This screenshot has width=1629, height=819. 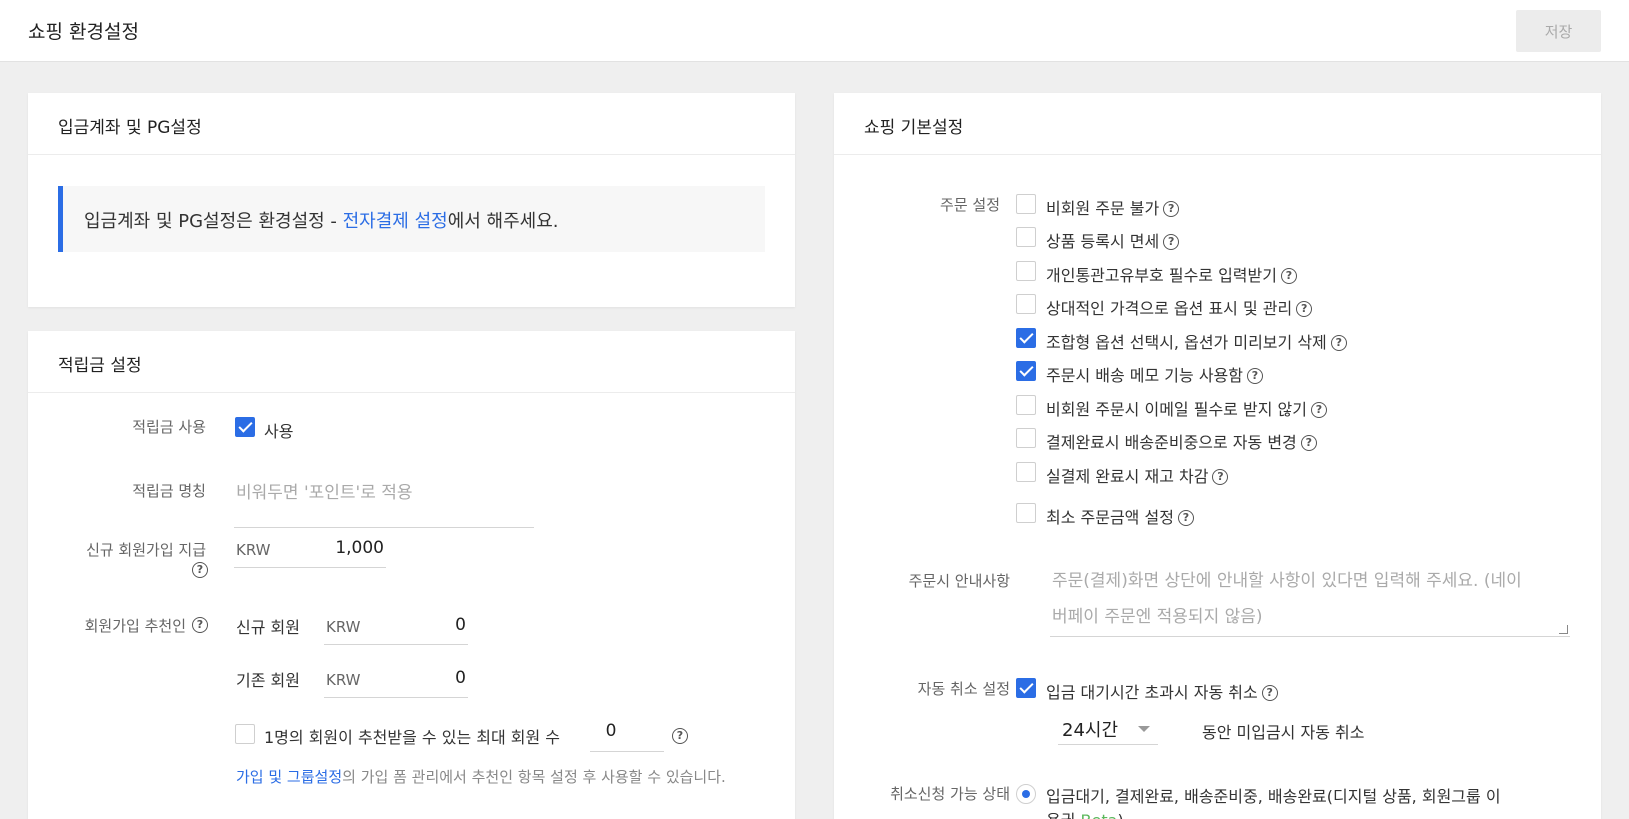 What do you see at coordinates (395, 221) in the screenshot?
I see `payment-settings-link: 전자결제 설정` at bounding box center [395, 221].